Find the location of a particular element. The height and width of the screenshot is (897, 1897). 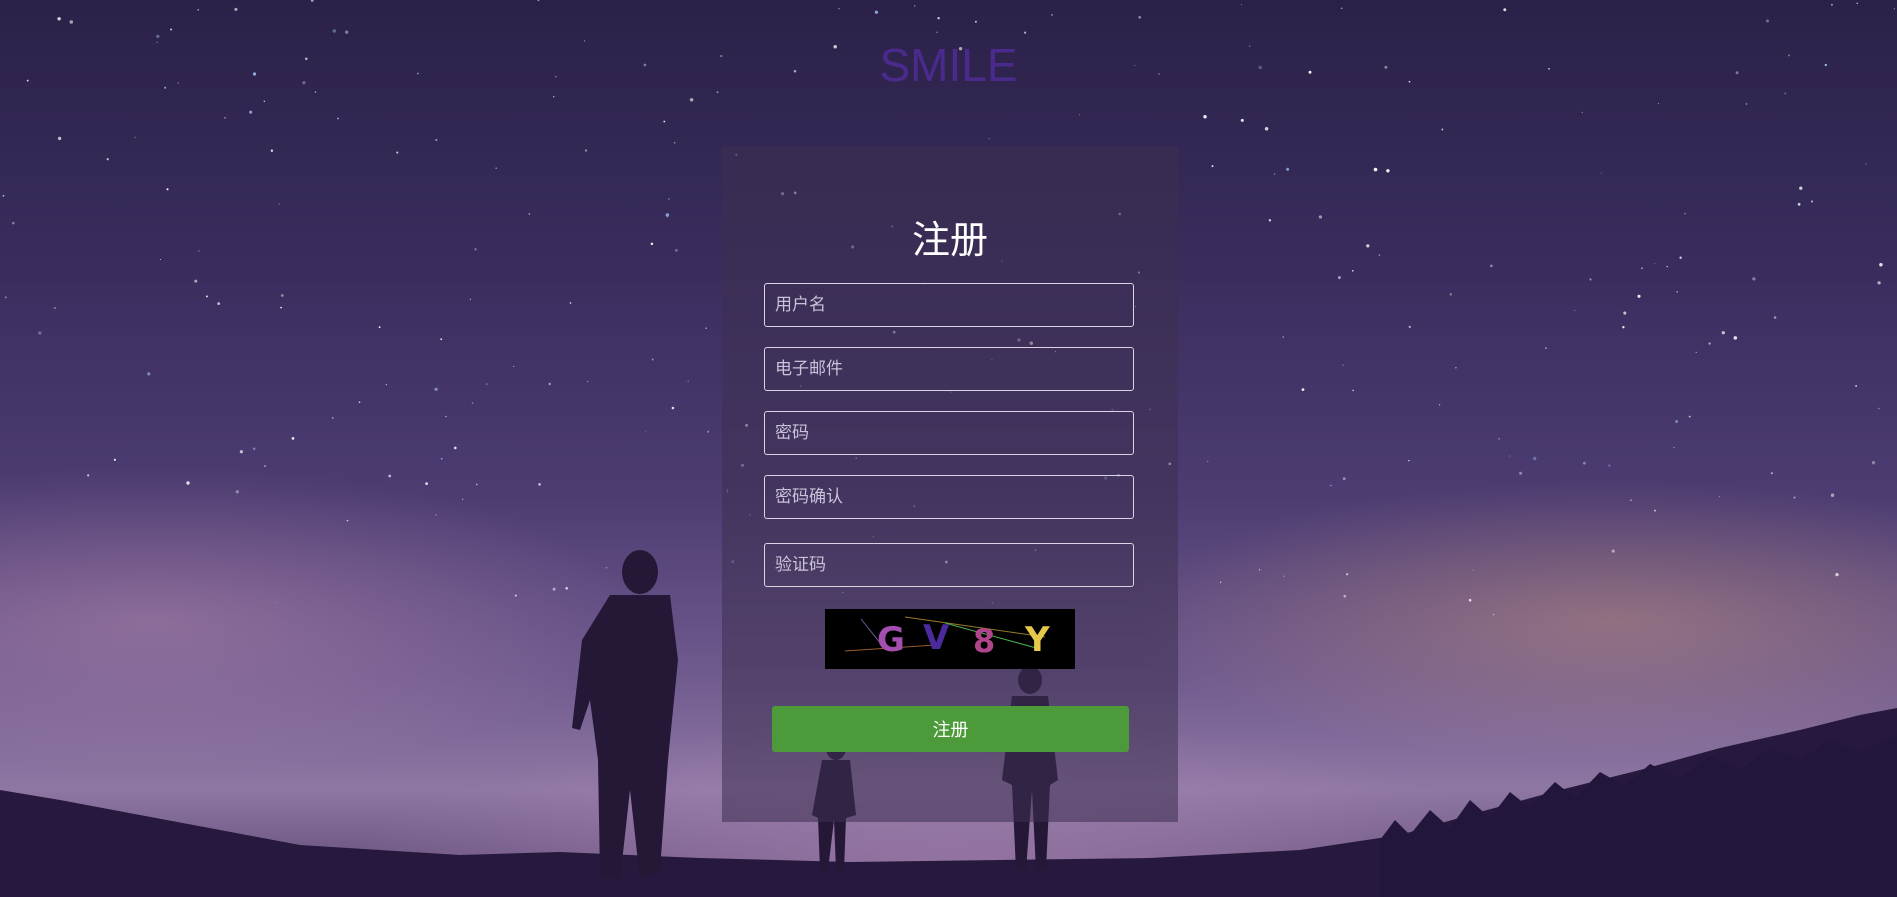

captcha-char: Y is located at coordinates (1037, 640).